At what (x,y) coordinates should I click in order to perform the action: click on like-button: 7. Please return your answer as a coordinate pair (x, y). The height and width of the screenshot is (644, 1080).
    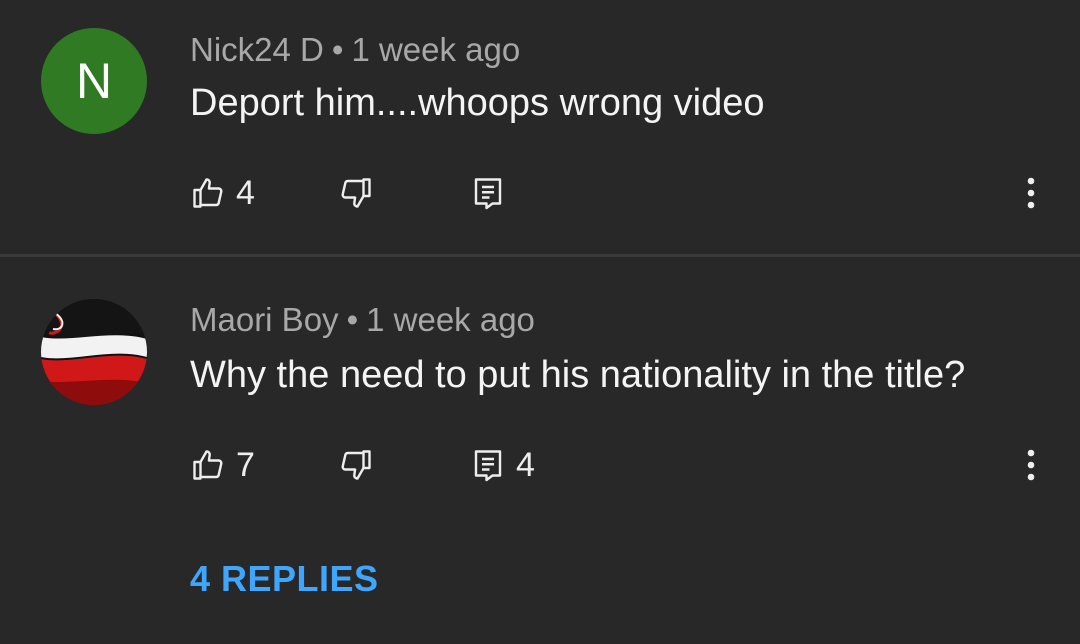
    Looking at the image, I should click on (222, 465).